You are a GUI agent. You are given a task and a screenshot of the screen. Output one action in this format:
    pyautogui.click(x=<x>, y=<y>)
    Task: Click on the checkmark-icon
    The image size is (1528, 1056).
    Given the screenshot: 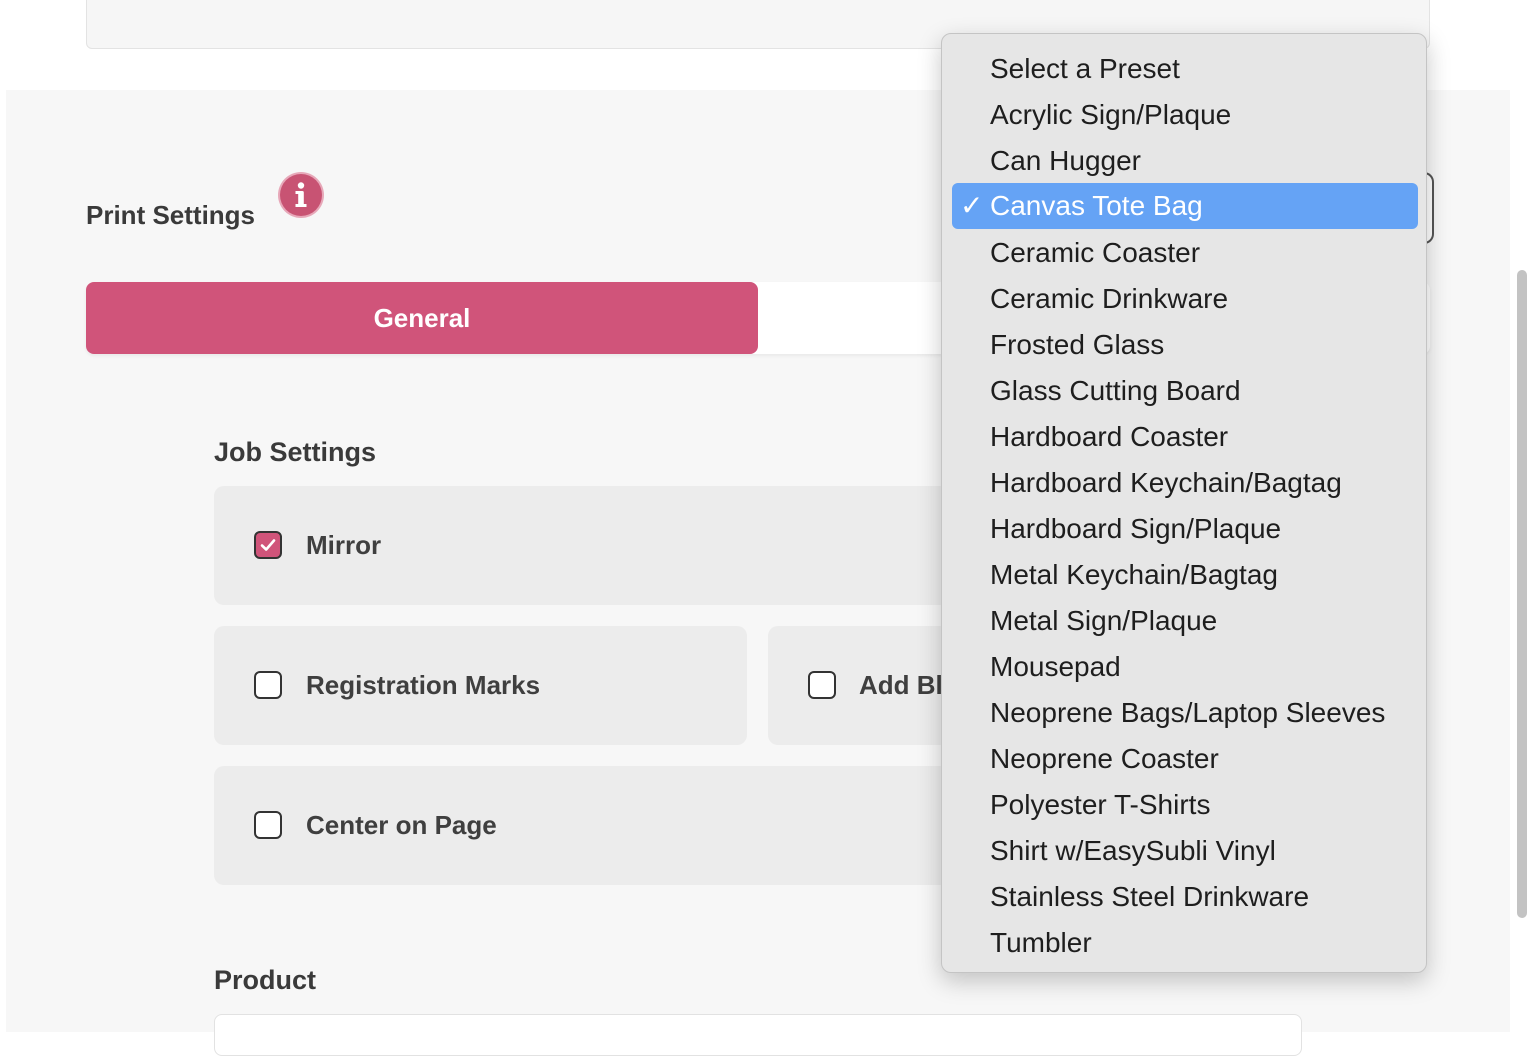 What is the action you would take?
    pyautogui.click(x=268, y=545)
    